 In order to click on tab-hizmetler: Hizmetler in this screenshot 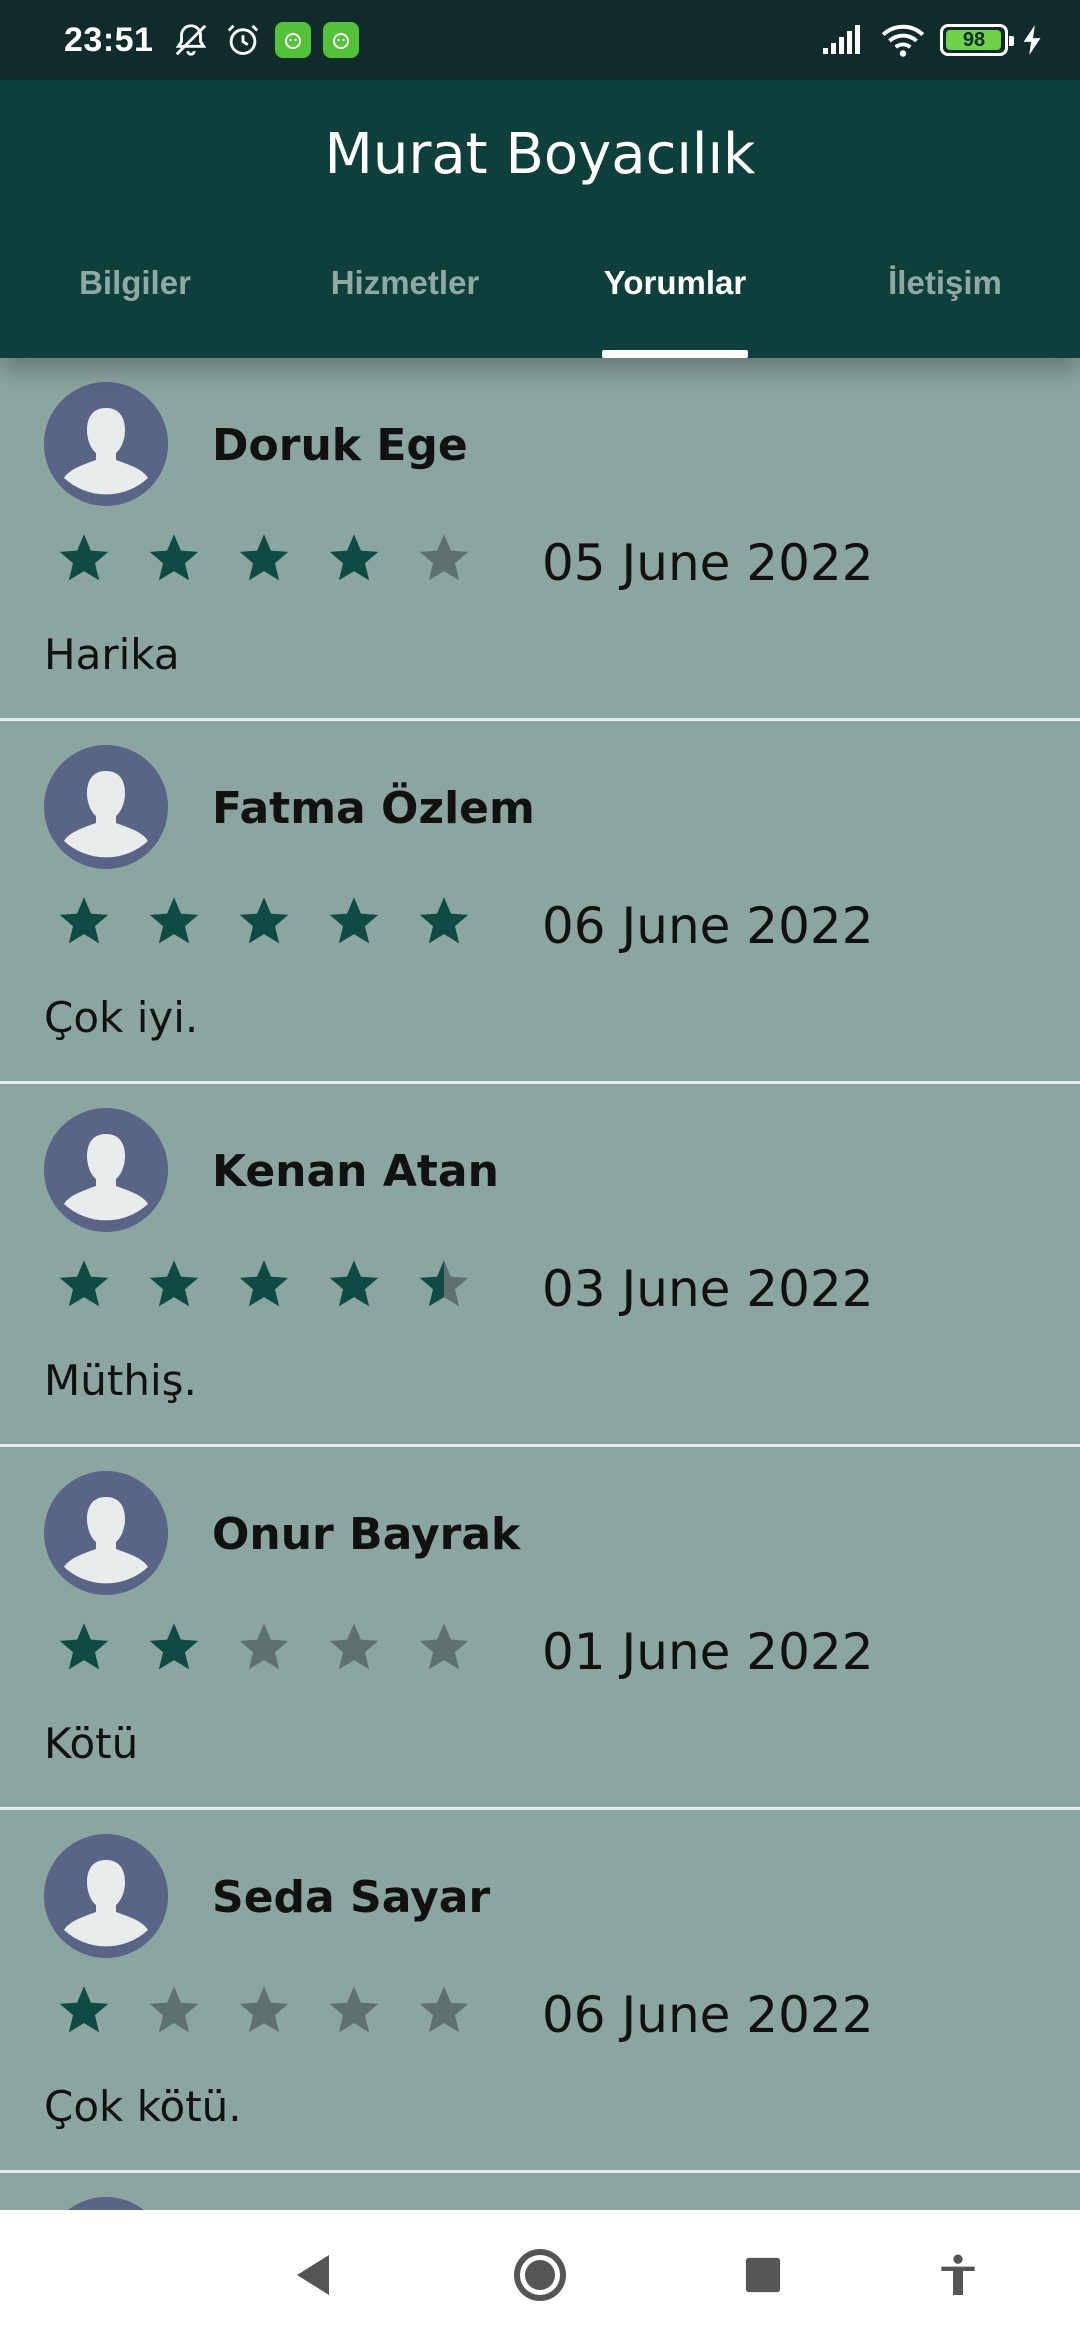, I will do `click(405, 304)`.